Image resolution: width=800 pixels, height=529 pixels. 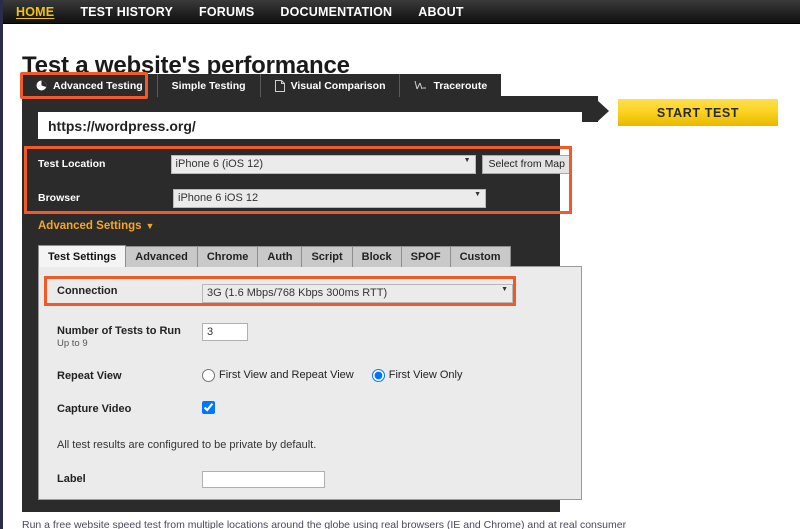 I want to click on radio-first-and-repeat-view, so click(x=208, y=375).